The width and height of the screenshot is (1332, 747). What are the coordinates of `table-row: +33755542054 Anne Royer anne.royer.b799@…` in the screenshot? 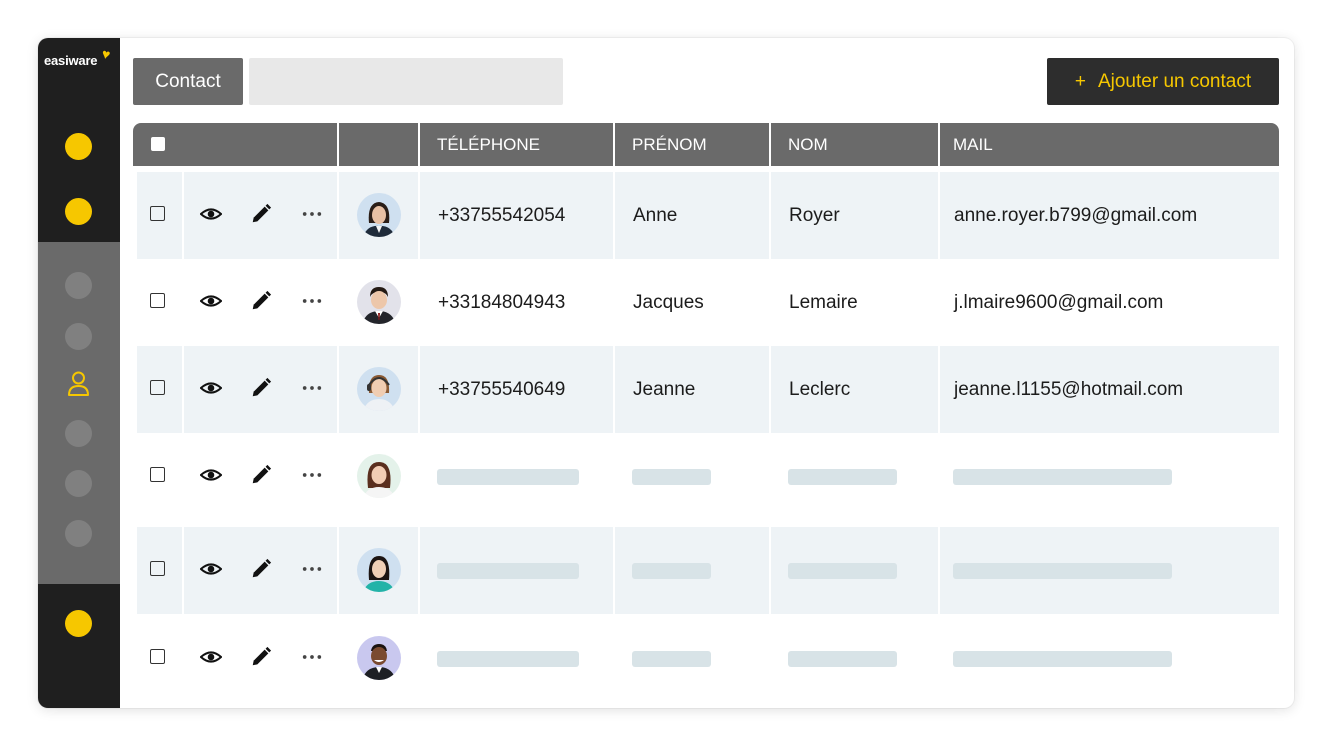 It's located at (708, 215).